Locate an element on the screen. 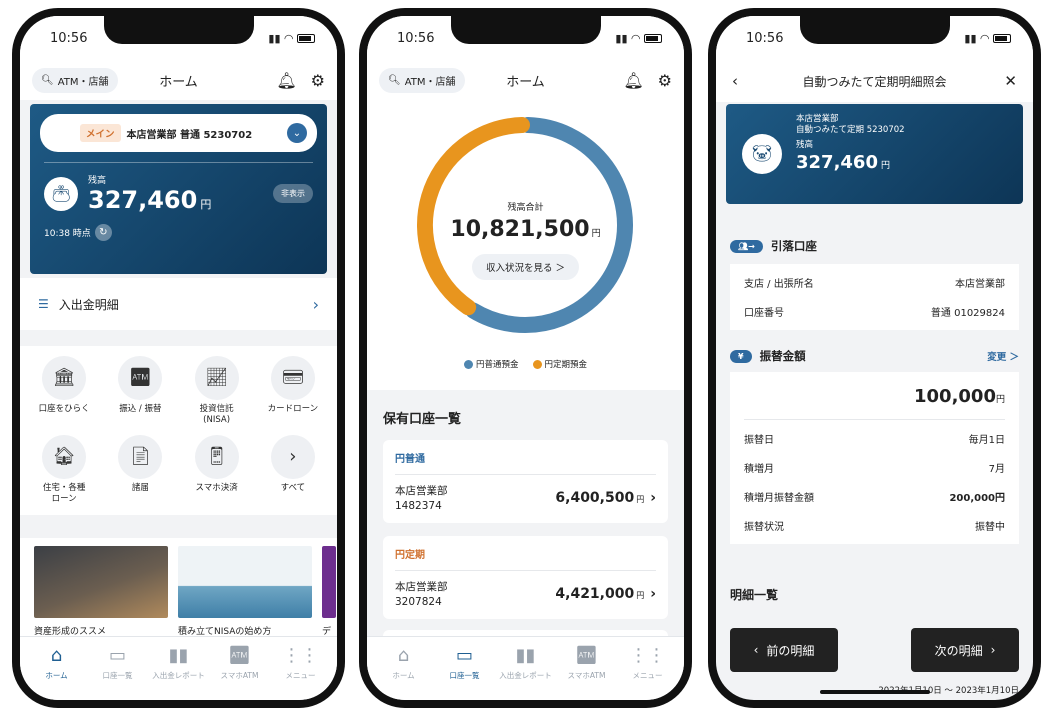 The image size is (1050, 713). legend-label: 円普通預金 is located at coordinates (497, 365).